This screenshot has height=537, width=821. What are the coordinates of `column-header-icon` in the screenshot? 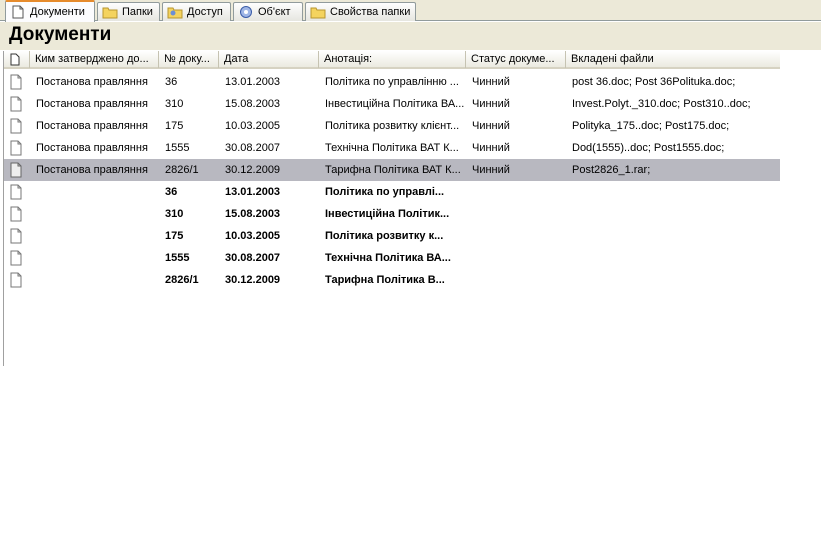 It's located at (17, 59).